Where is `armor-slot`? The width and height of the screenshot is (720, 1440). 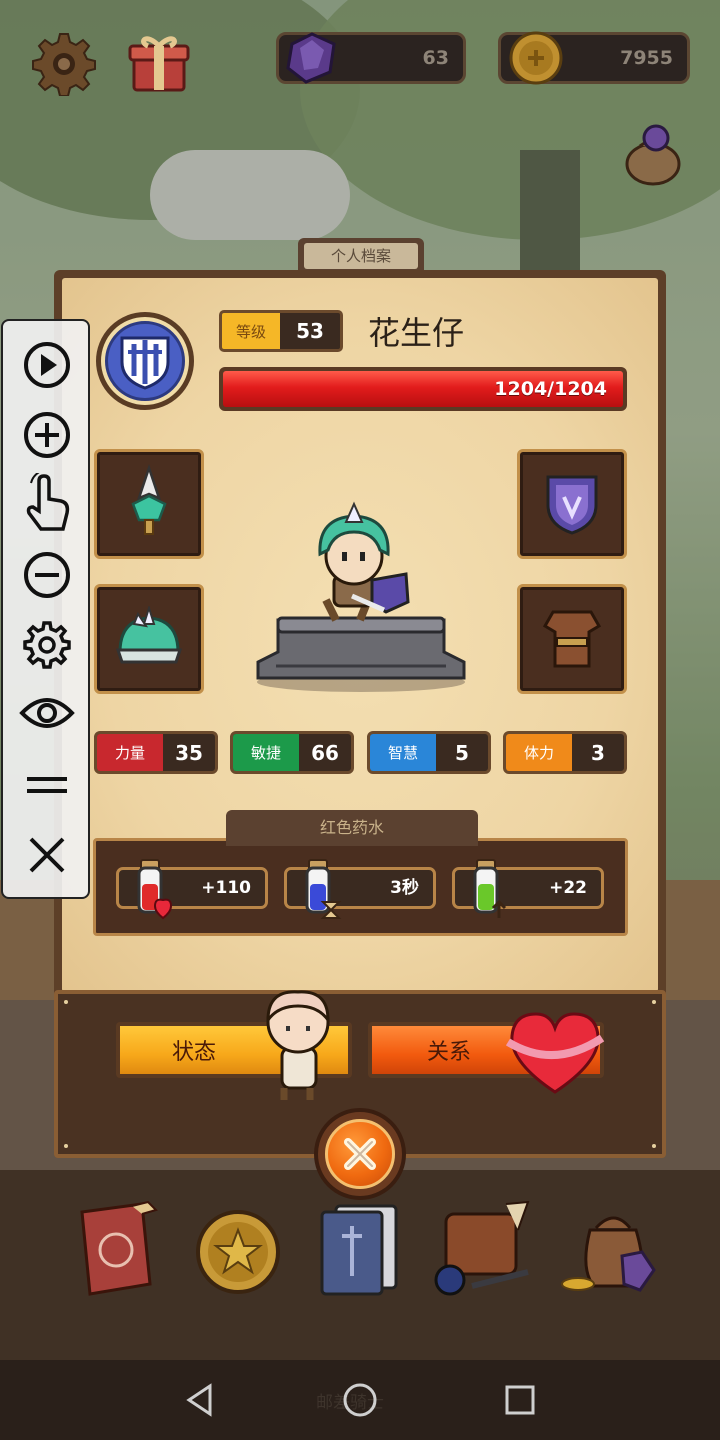 armor-slot is located at coordinates (572, 639).